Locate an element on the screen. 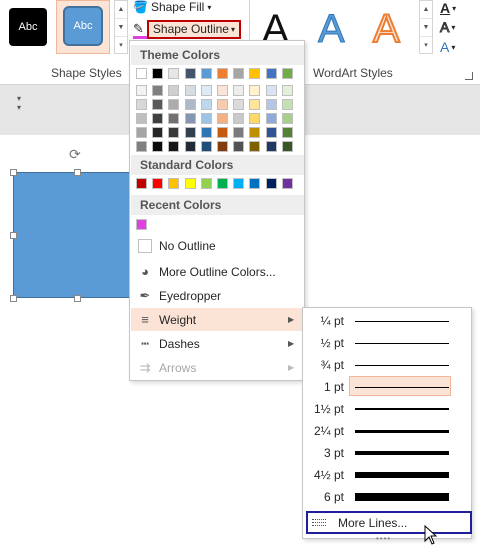 The width and height of the screenshot is (480, 545). wordart-style-blue: A is located at coordinates (332, 29).